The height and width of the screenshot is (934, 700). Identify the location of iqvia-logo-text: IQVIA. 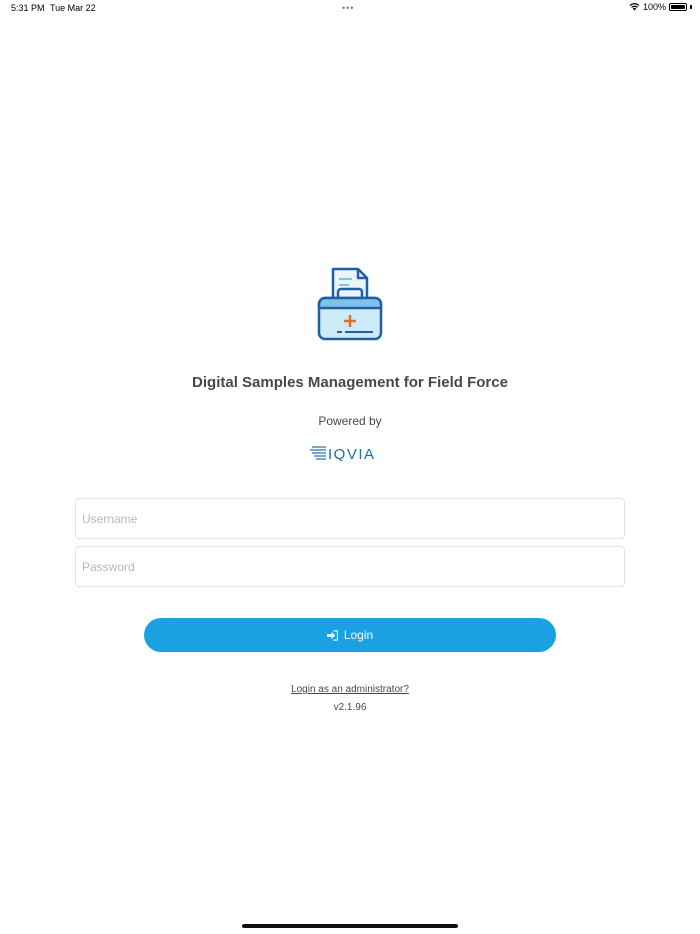
(352, 453).